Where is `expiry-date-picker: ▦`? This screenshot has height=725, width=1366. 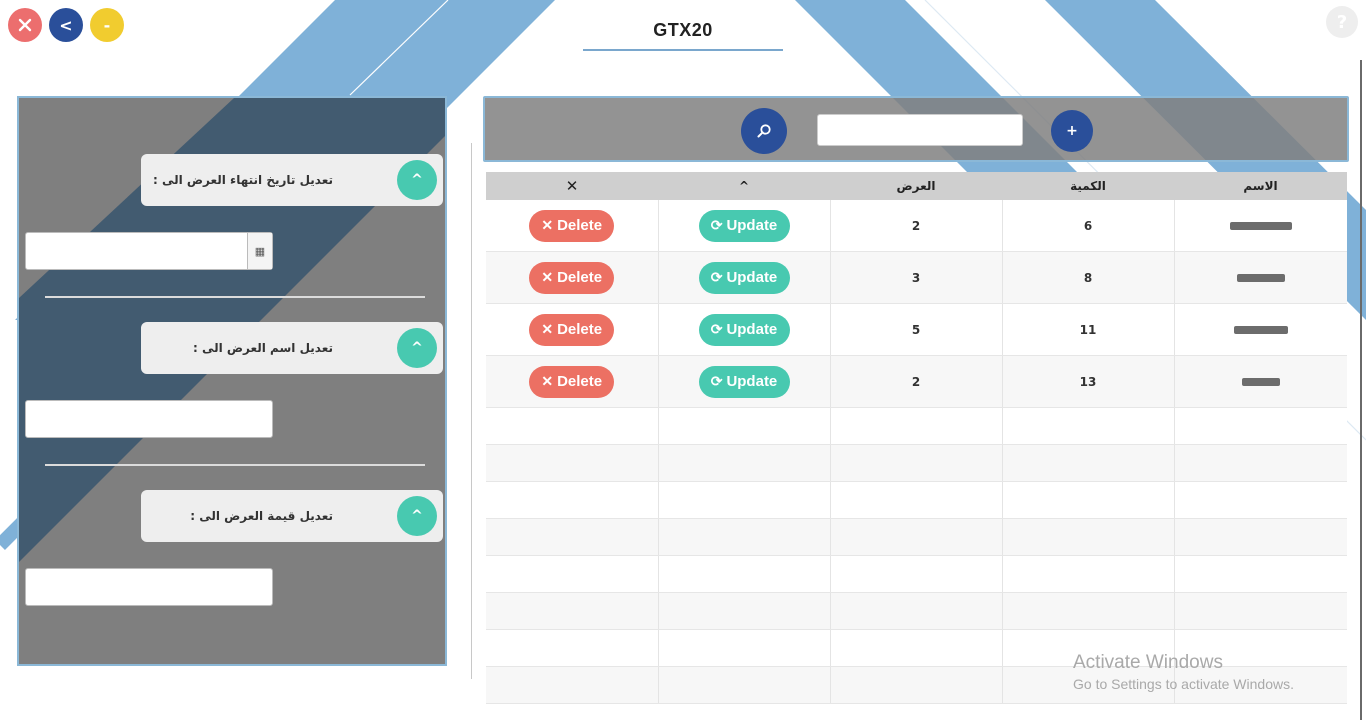 expiry-date-picker: ▦ is located at coordinates (149, 251).